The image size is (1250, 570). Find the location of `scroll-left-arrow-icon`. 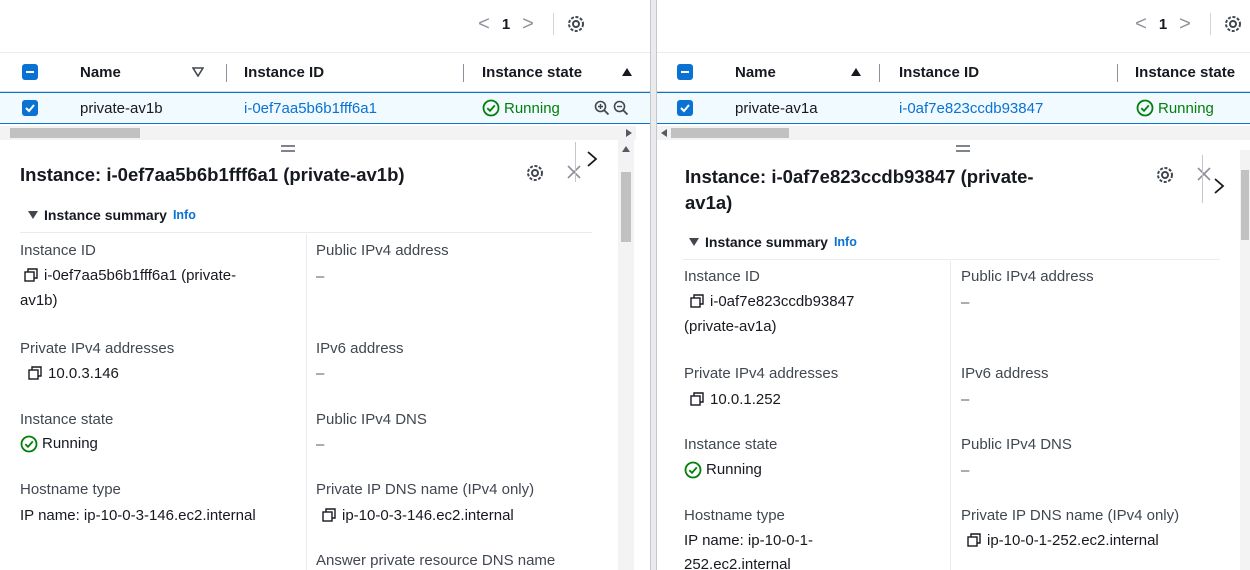

scroll-left-arrow-icon is located at coordinates (664, 133).